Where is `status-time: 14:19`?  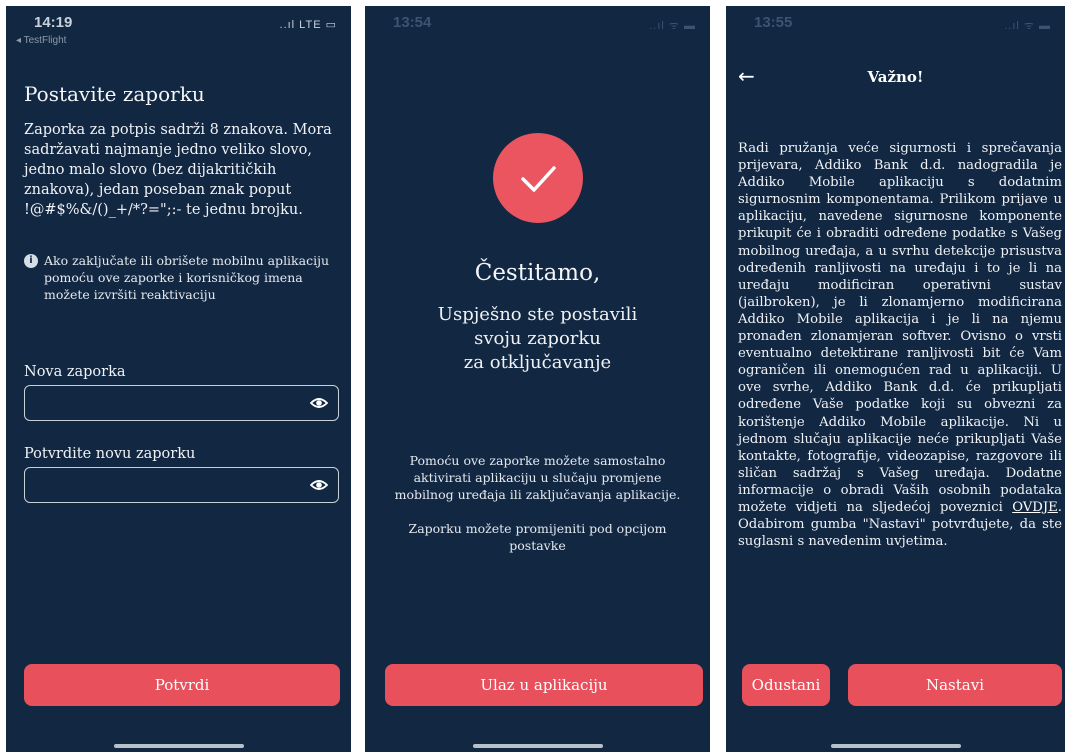
status-time: 14:19 is located at coordinates (53, 22).